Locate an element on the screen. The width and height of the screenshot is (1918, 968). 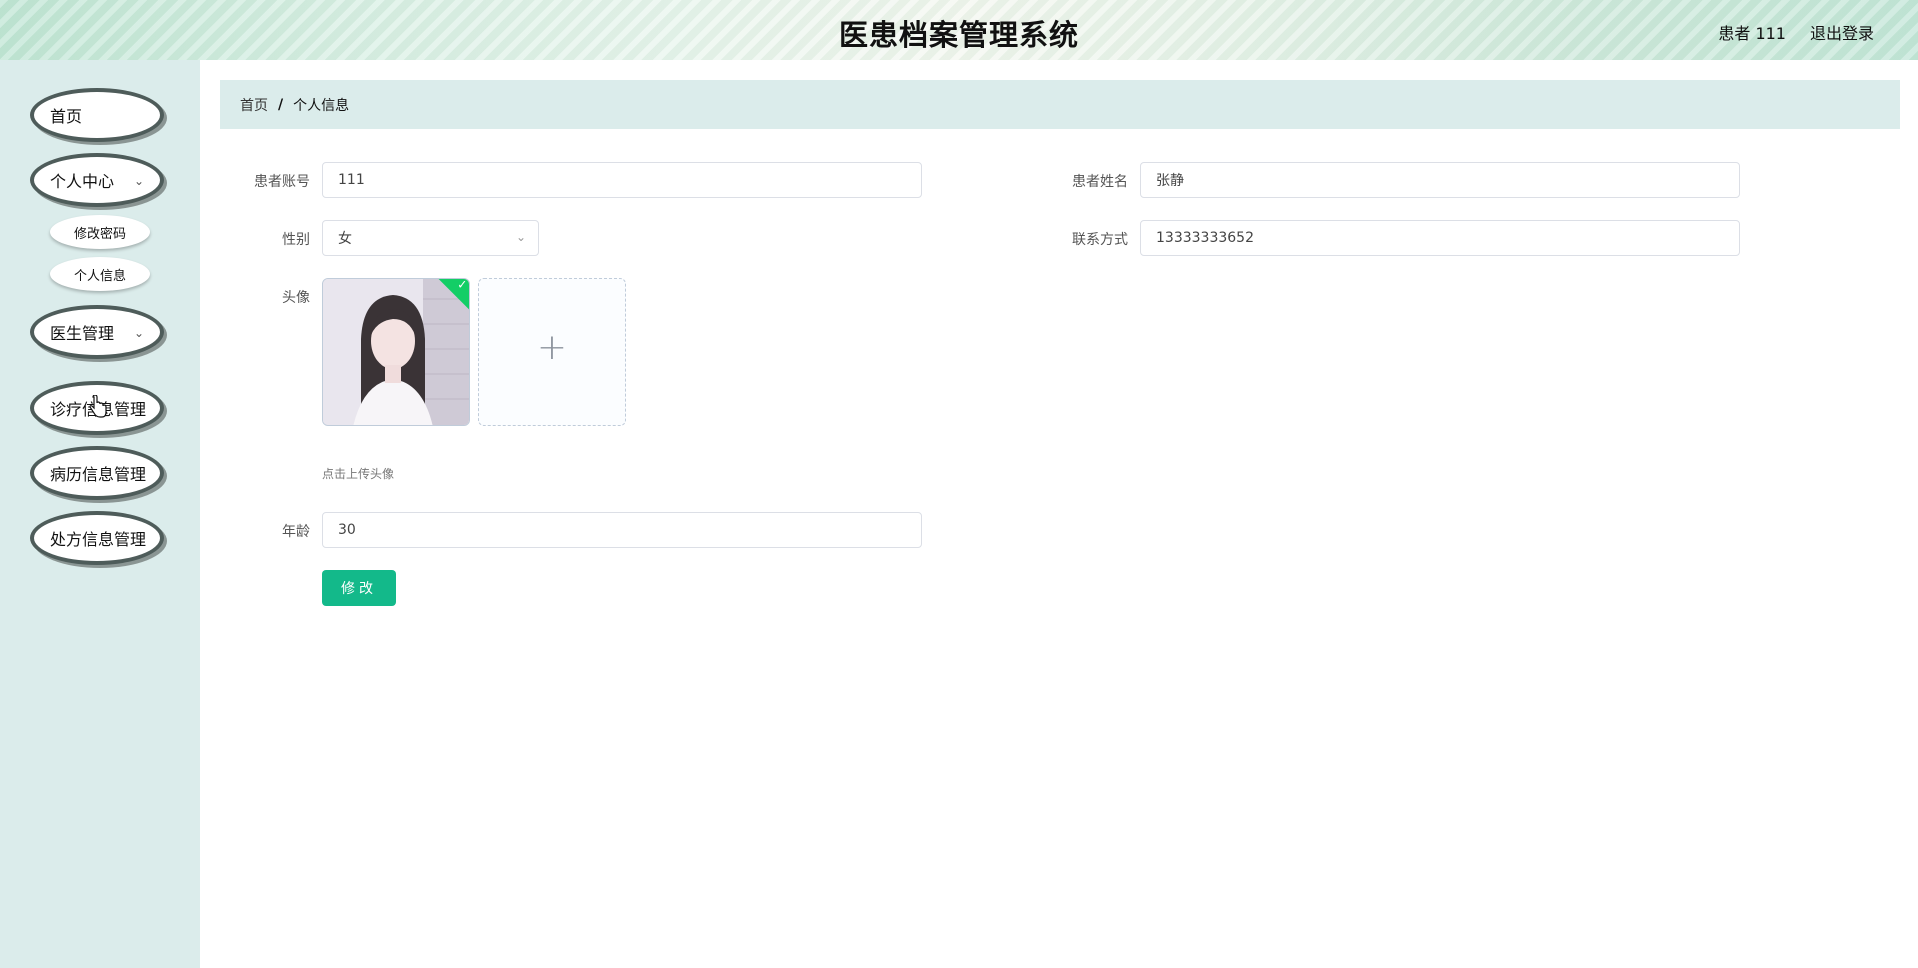
avatar-photo is located at coordinates (396, 352).